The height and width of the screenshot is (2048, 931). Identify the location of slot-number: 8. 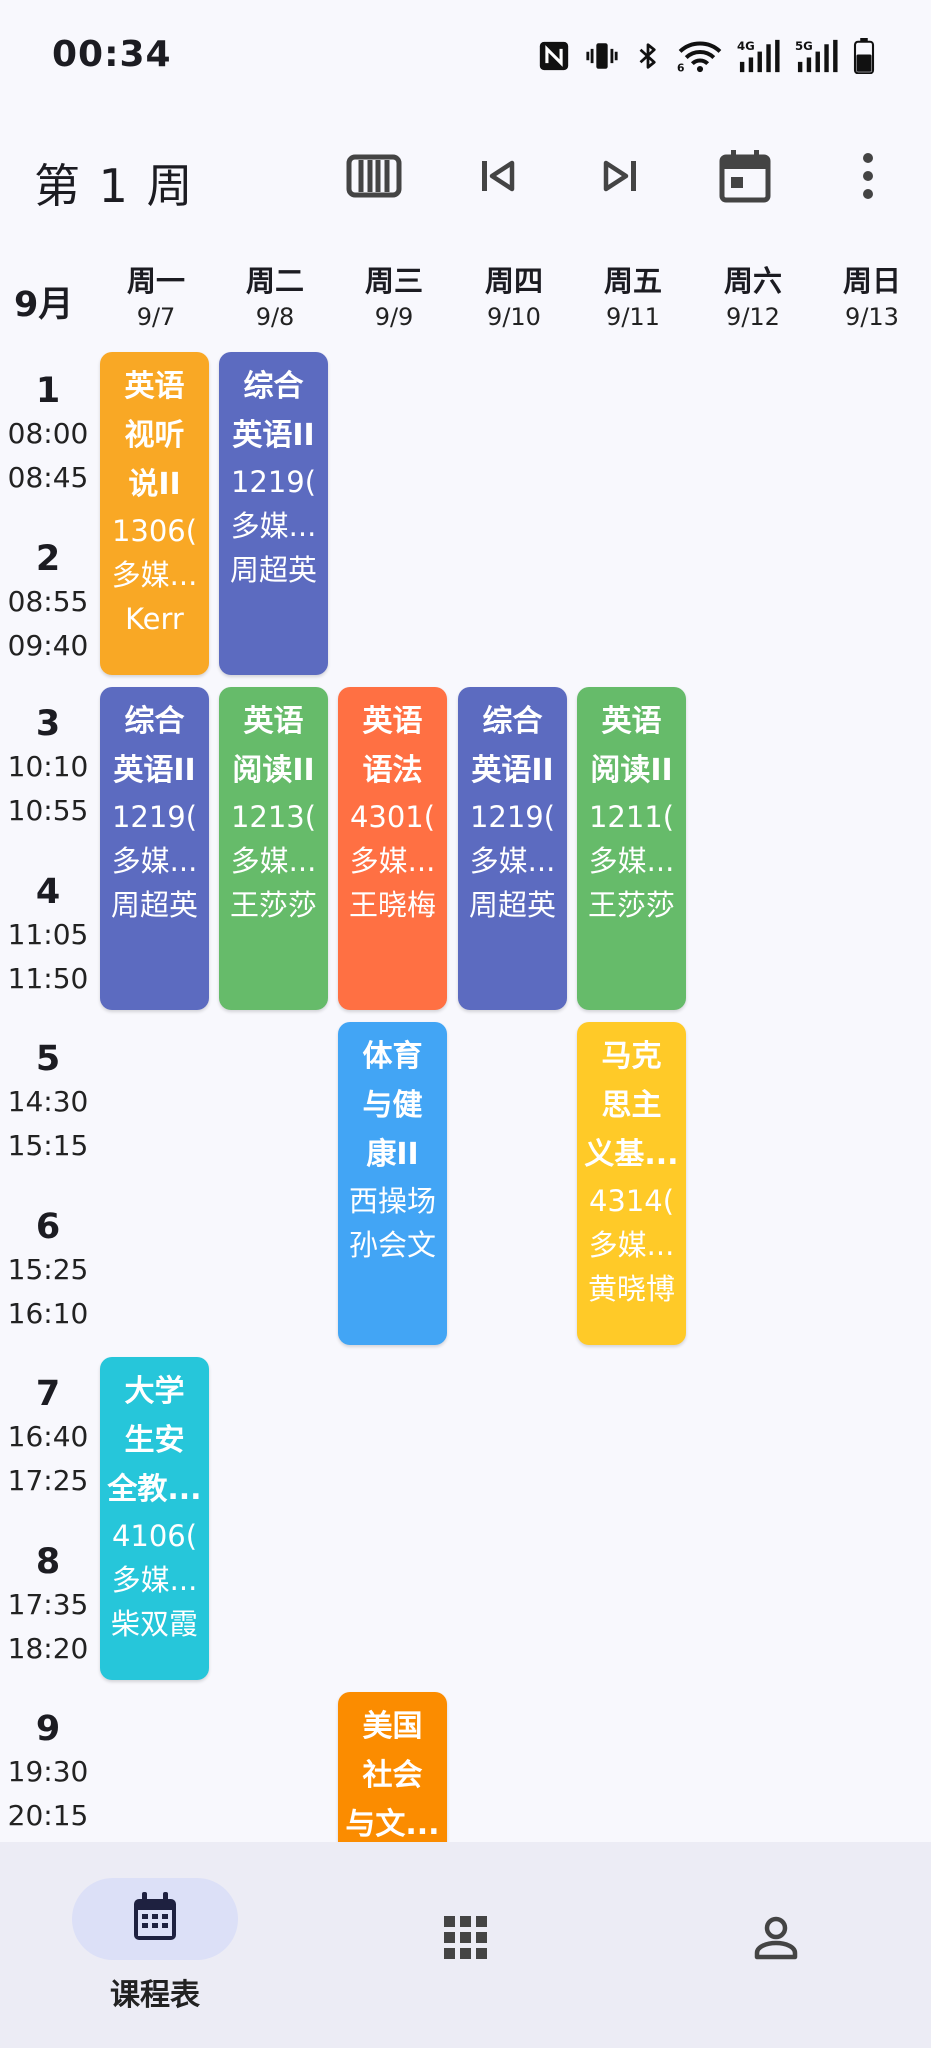
(48, 1561).